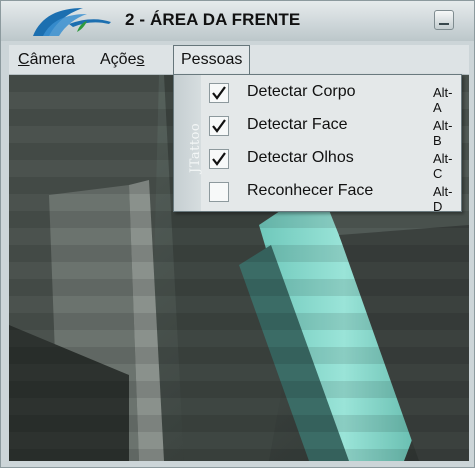 This screenshot has width=475, height=468. Describe the element at coordinates (52, 59) in the screenshot. I see `menu-camera-label: âmera` at that location.